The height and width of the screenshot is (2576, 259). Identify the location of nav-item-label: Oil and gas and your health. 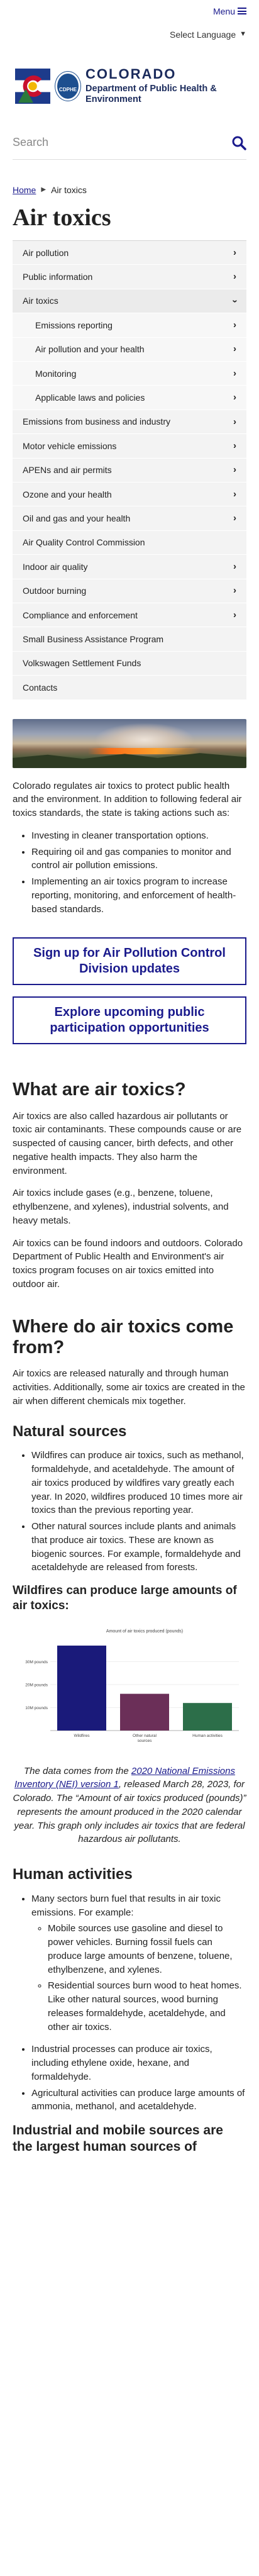
(77, 518).